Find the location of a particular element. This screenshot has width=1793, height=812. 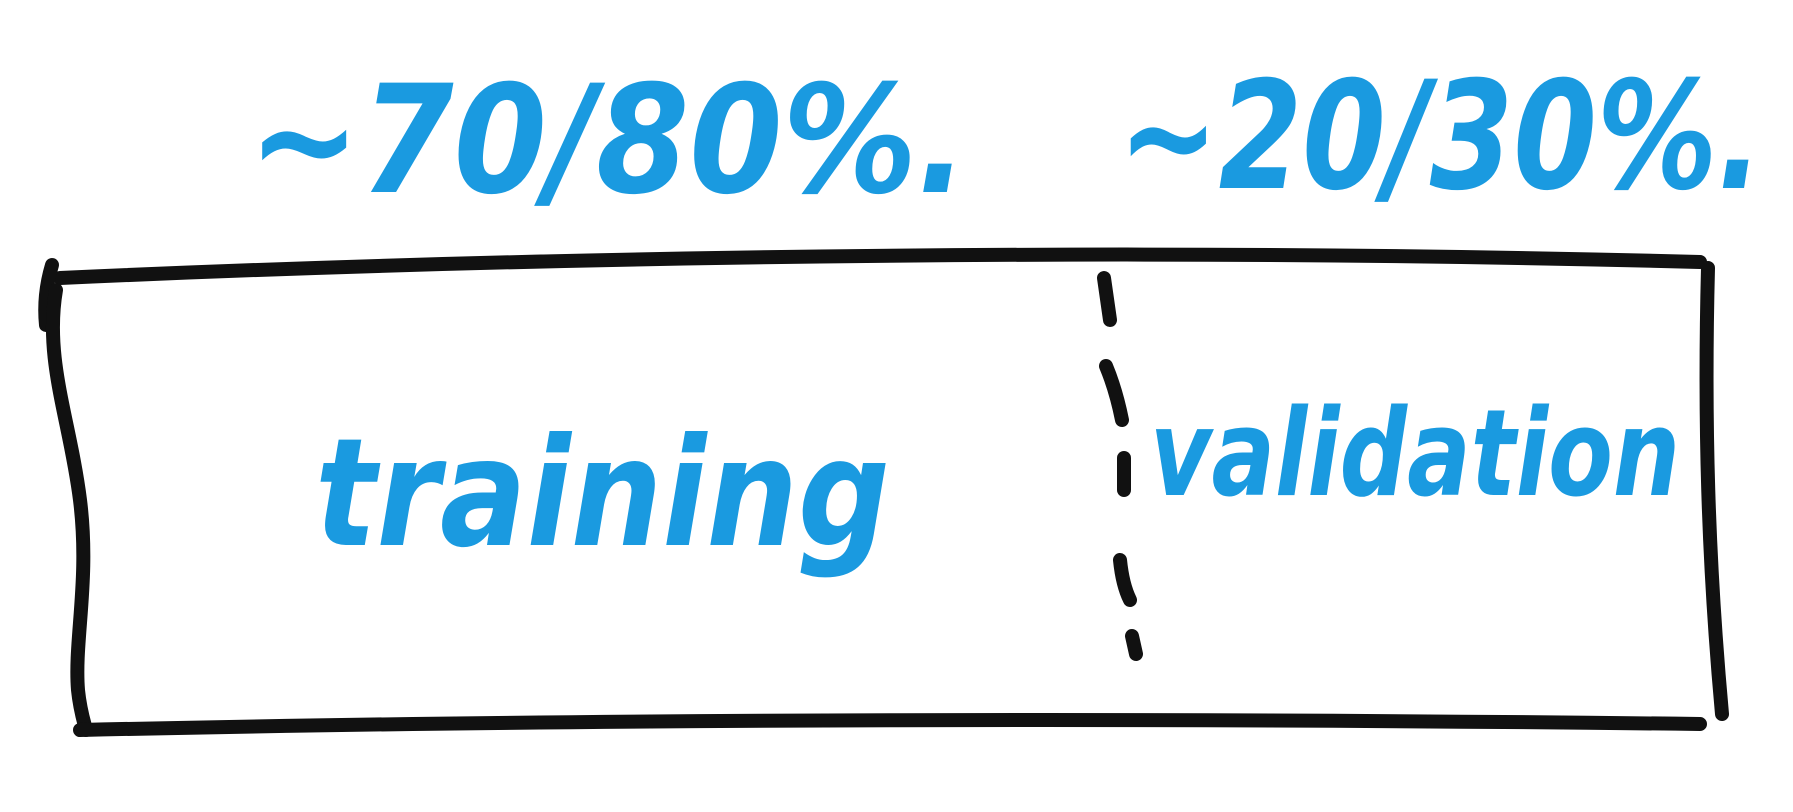

split-box-left-edge is located at coordinates (69, 510).